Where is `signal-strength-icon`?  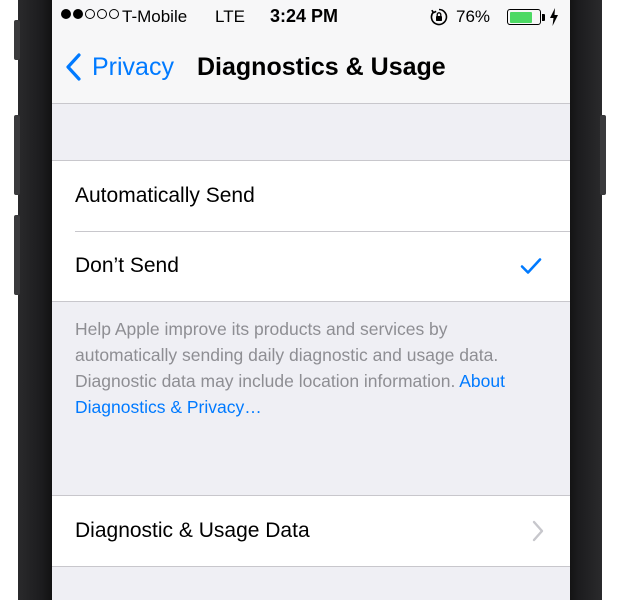
signal-strength-icon is located at coordinates (90, 14).